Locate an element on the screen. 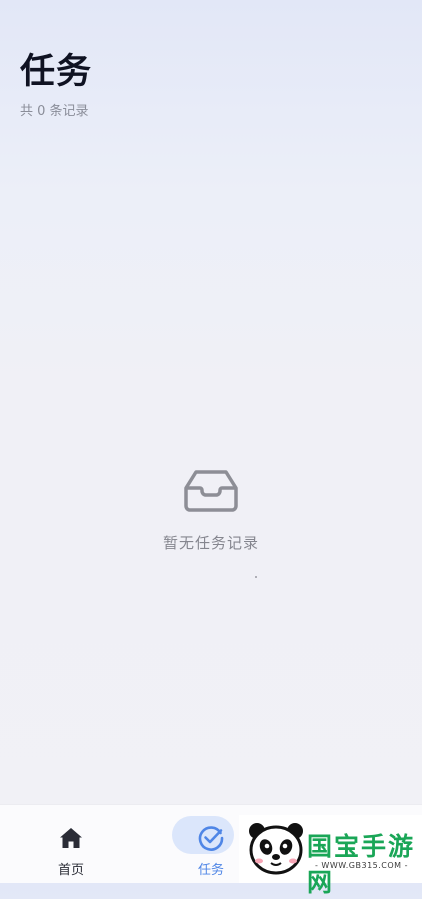 Image resolution: width=422 pixels, height=899 pixels. home-icon is located at coordinates (71, 838).